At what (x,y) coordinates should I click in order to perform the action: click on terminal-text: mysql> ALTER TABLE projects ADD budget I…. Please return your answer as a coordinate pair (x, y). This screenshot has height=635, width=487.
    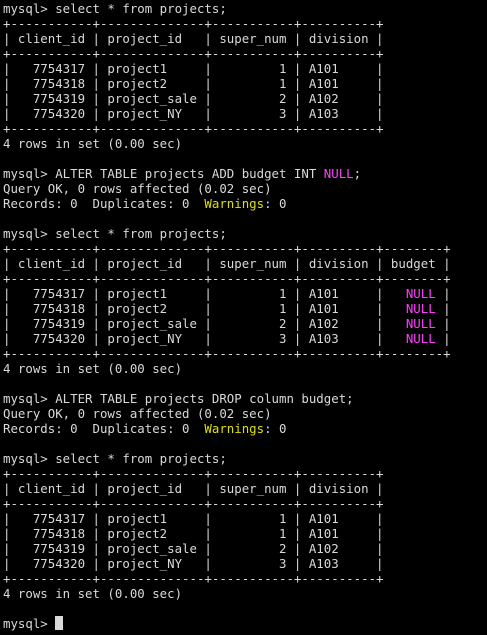
    Looking at the image, I should click on (163, 173).